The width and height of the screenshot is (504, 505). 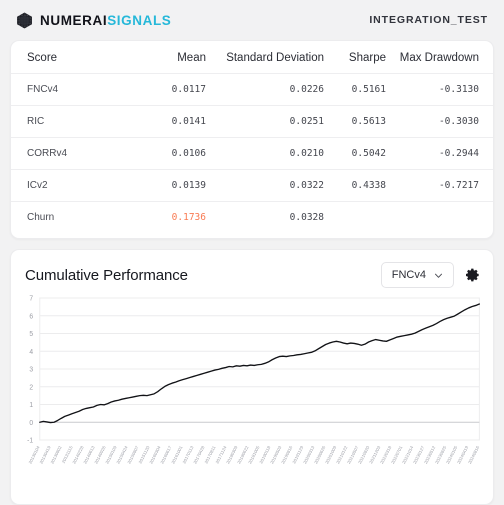 What do you see at coordinates (31, 369) in the screenshot?
I see `y-axis-tick-label: 3` at bounding box center [31, 369].